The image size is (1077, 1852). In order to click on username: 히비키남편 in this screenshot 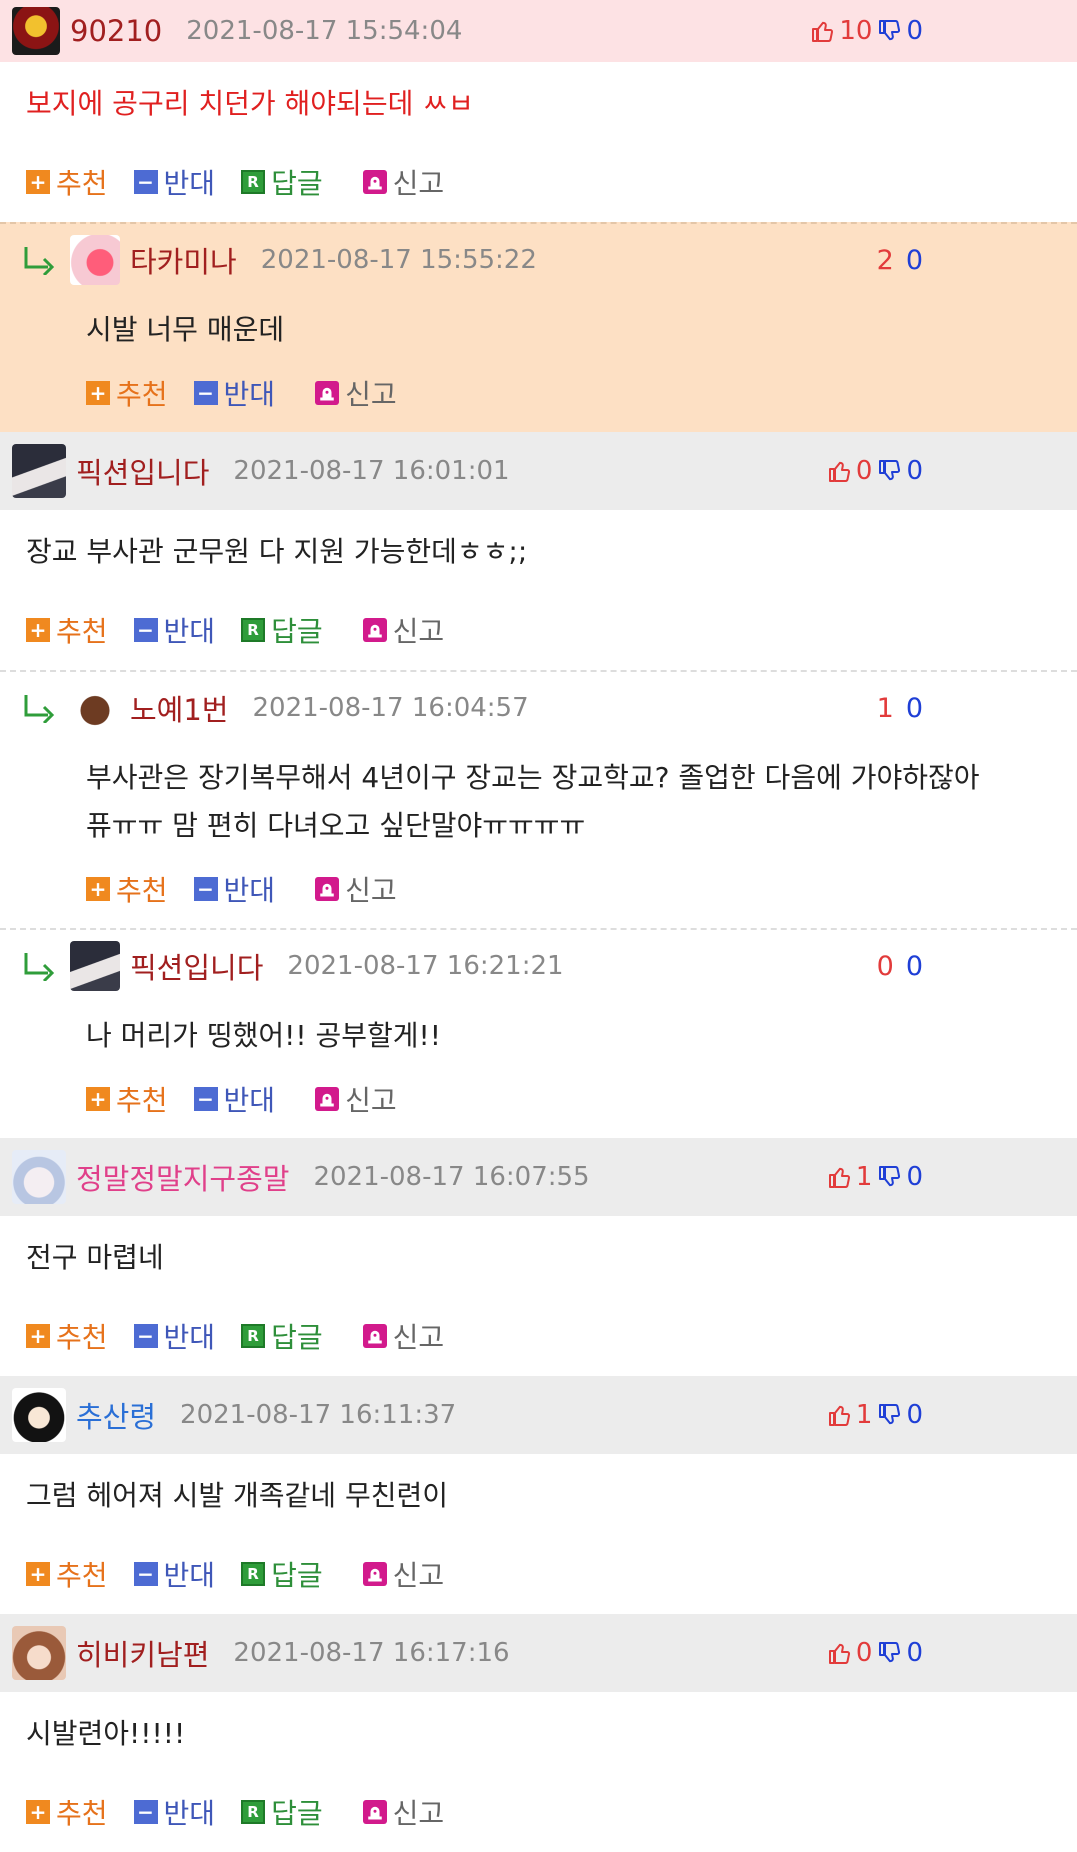, I will do `click(142, 1653)`.